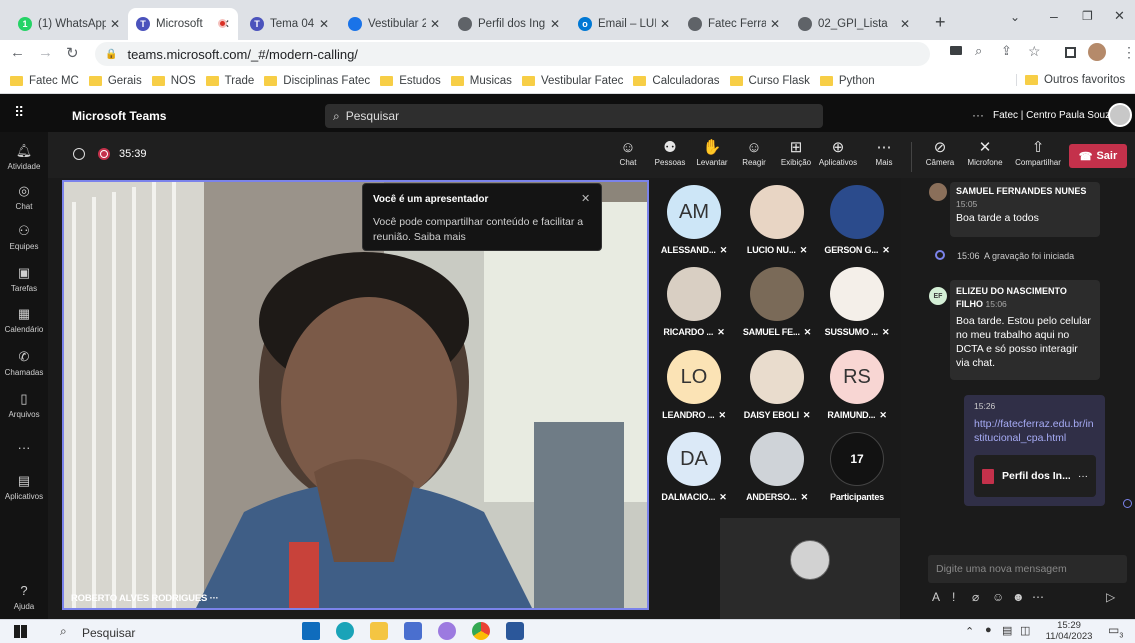  What do you see at coordinates (413, 631) in the screenshot?
I see `store-icon` at bounding box center [413, 631].